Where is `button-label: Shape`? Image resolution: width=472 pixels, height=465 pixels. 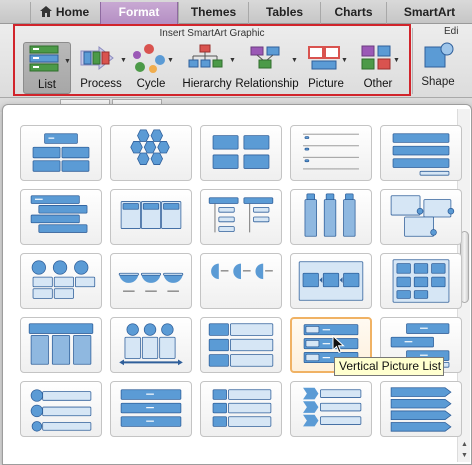
button-label: Shape is located at coordinates (438, 82).